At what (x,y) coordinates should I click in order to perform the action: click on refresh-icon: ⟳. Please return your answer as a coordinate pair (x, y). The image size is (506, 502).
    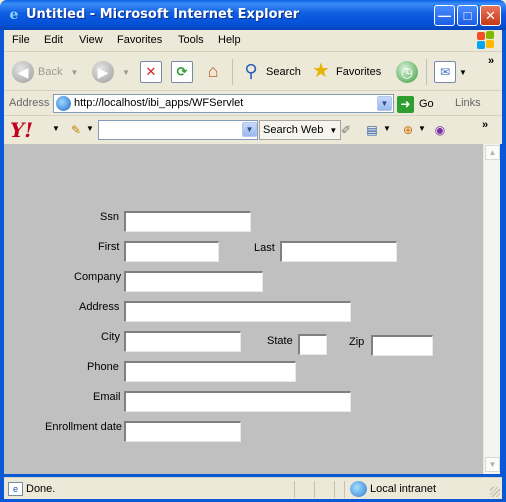
    Looking at the image, I should click on (182, 72).